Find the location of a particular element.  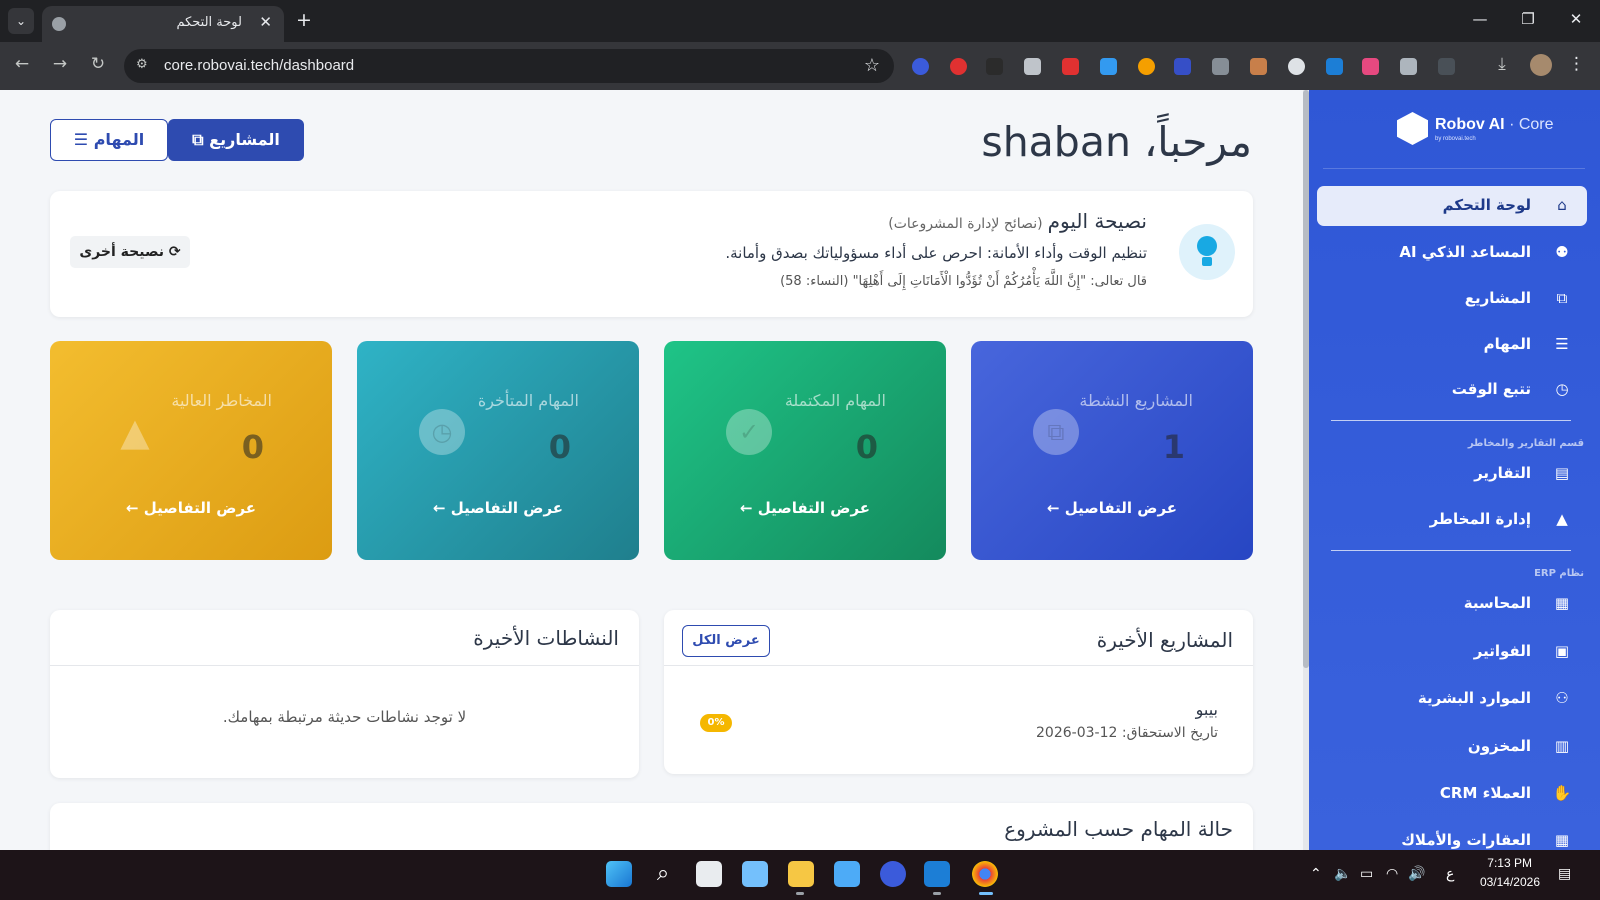

tab-close-icon: ✕ is located at coordinates (265, 22).